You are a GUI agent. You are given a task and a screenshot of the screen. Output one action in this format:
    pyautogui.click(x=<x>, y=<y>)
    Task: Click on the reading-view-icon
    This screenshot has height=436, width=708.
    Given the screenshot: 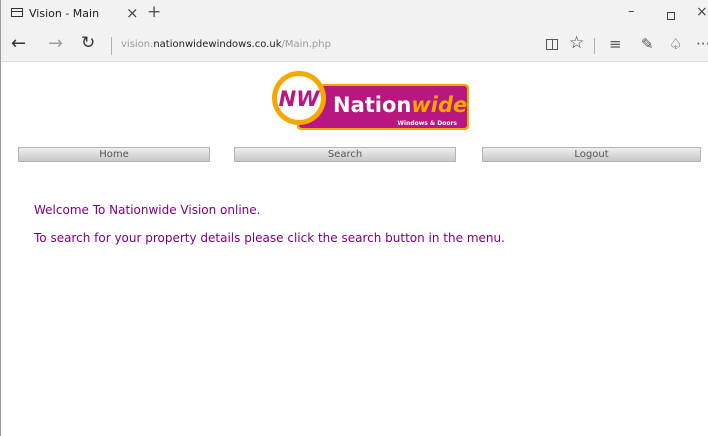 What is the action you would take?
    pyautogui.click(x=552, y=44)
    